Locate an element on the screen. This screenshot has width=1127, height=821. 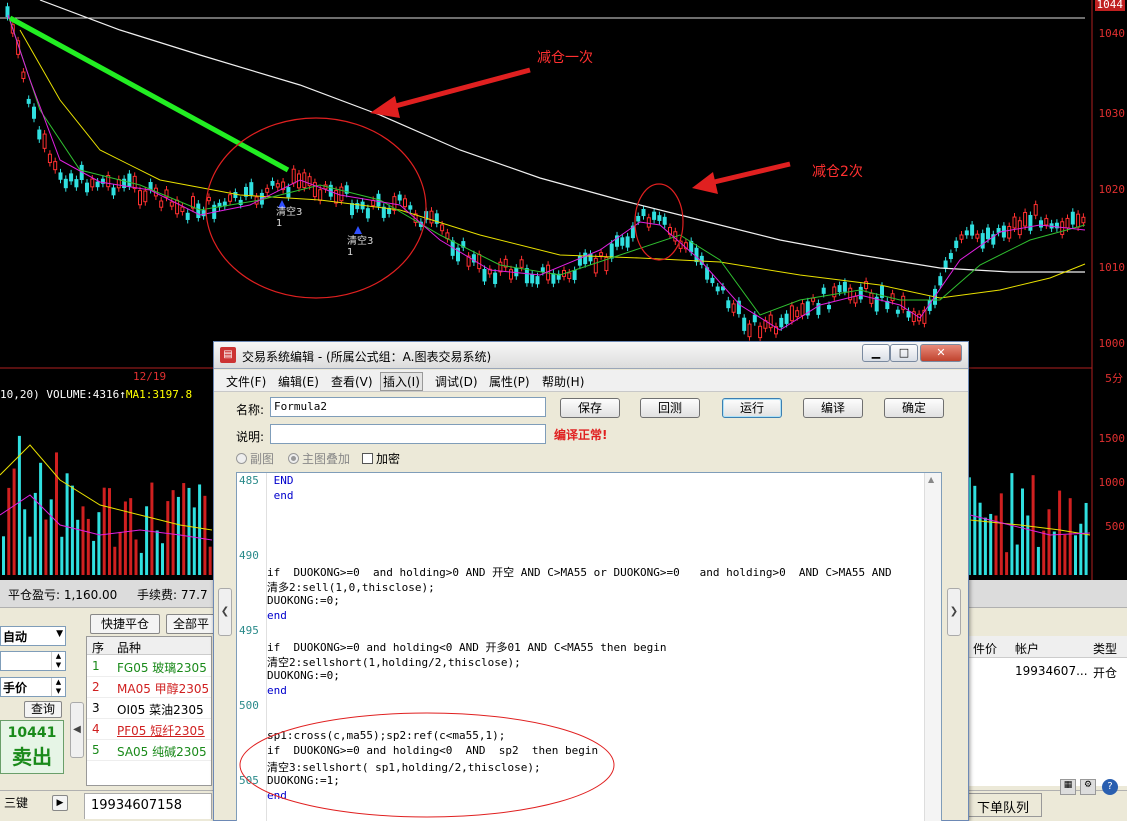
scroll-right-icon: ❯ is located at coordinates (954, 612).